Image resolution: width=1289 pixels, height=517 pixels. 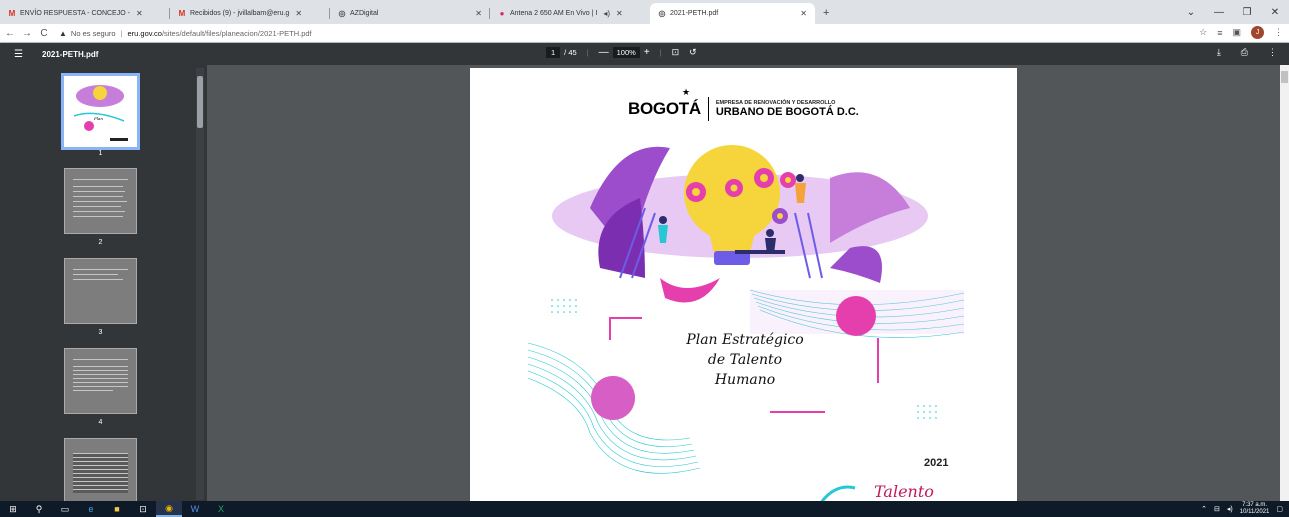 I want to click on security-label: No es seguro, so click(x=93, y=33).